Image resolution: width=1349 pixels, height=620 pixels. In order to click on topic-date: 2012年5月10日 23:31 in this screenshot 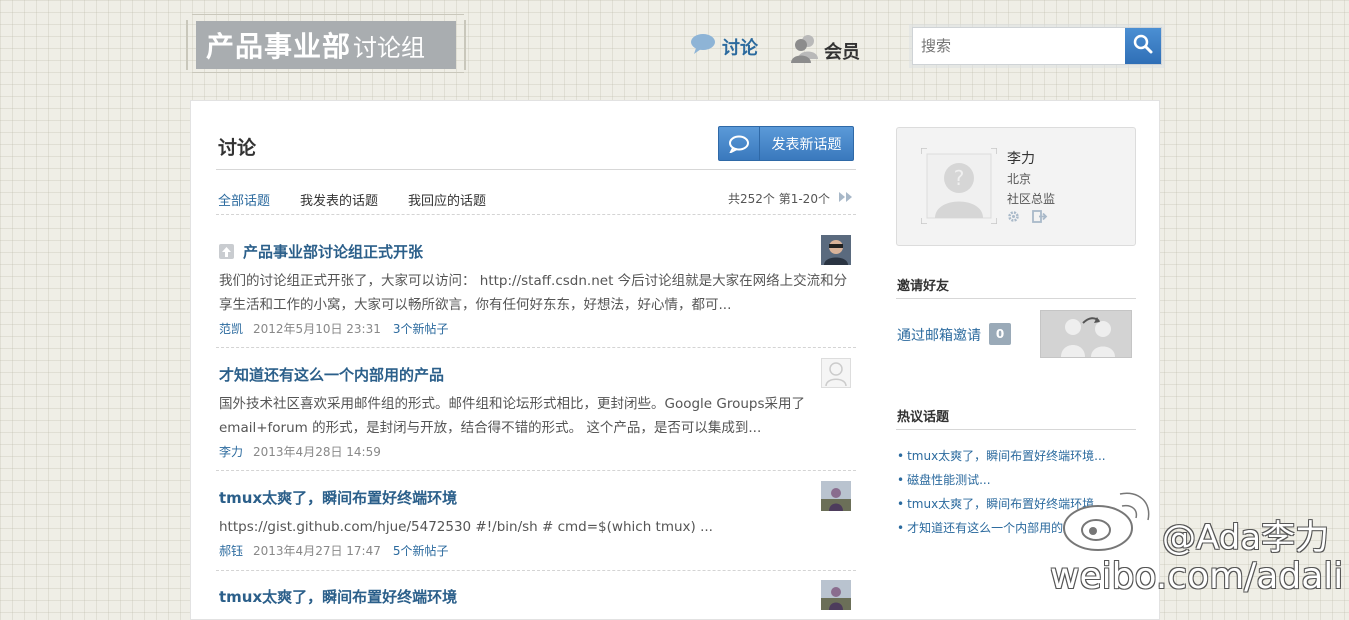, I will do `click(317, 329)`.